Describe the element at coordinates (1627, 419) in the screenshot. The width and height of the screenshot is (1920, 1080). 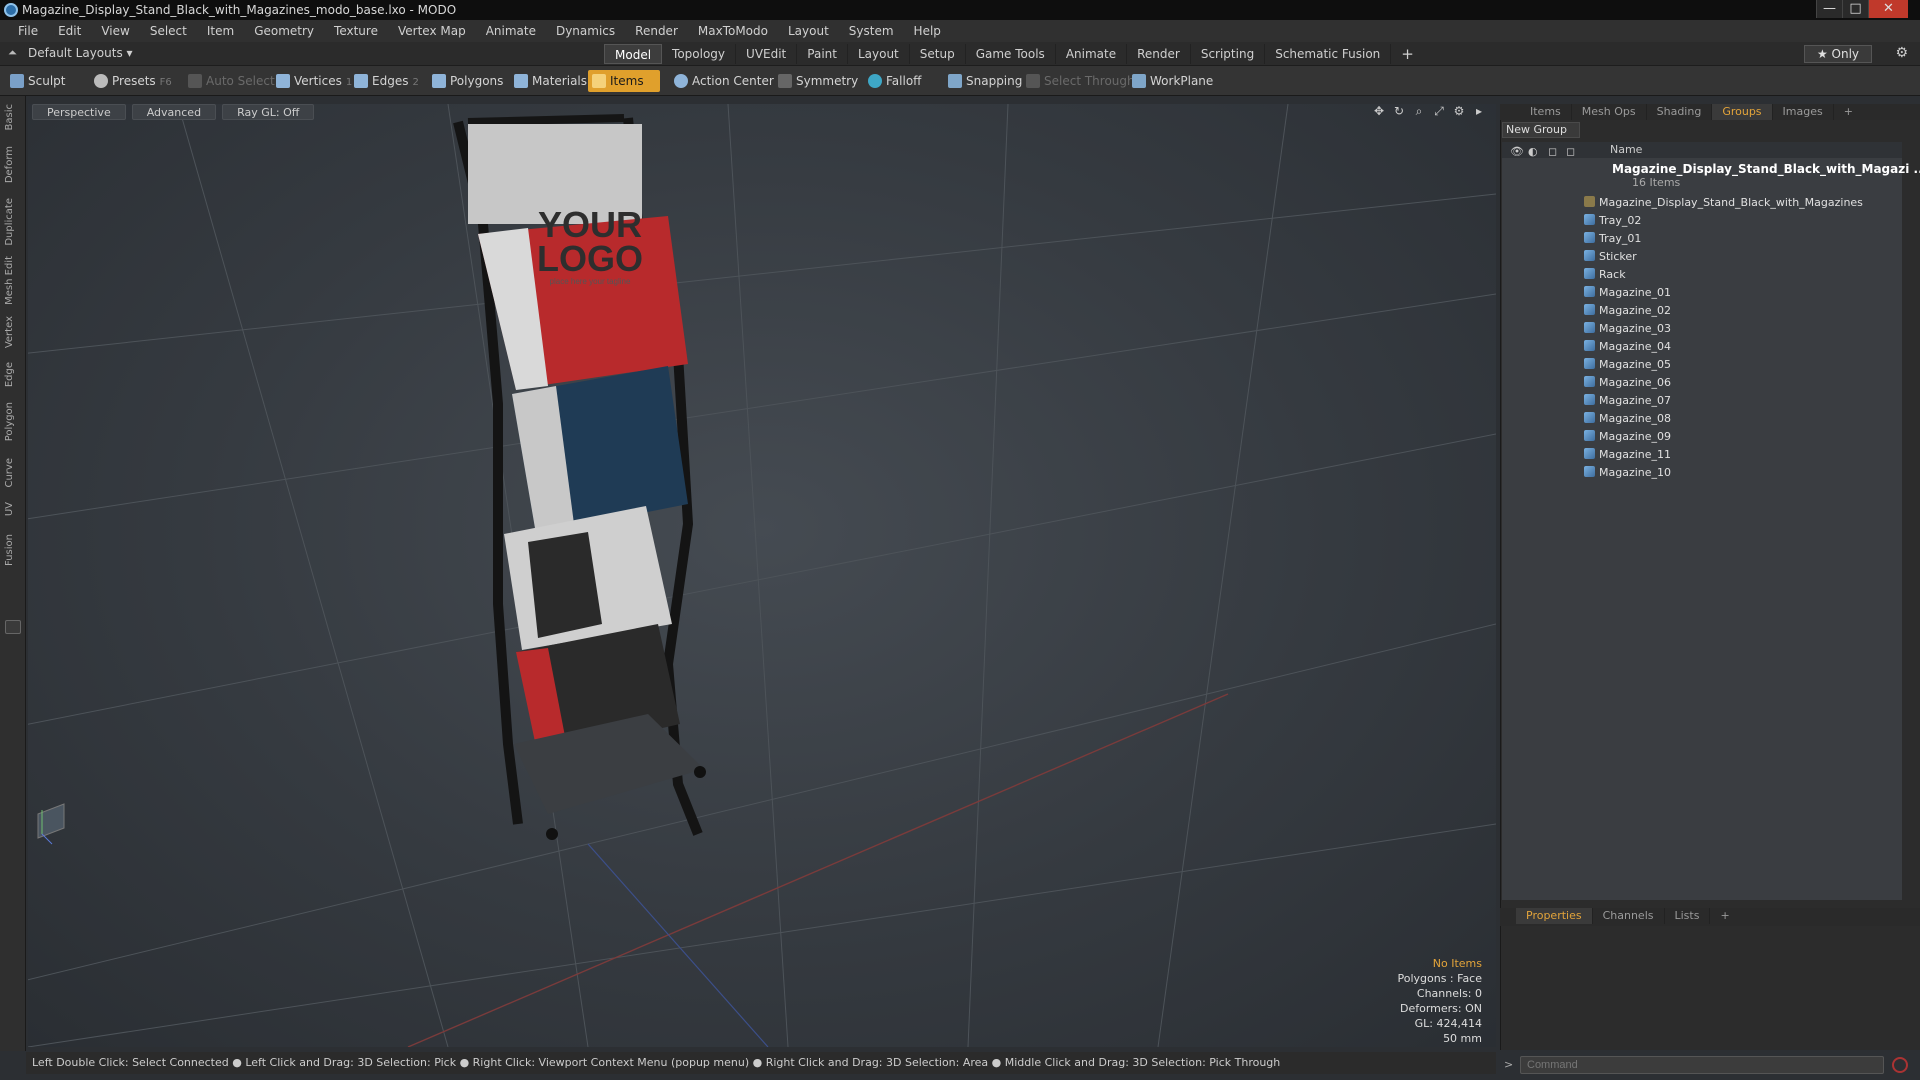
I see `list-item: Magazine_08` at that location.